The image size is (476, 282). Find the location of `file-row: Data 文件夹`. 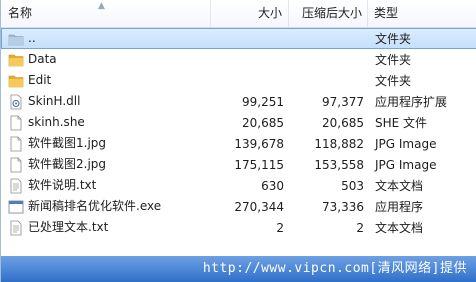

file-row: Data 文件夹 is located at coordinates (238, 59).